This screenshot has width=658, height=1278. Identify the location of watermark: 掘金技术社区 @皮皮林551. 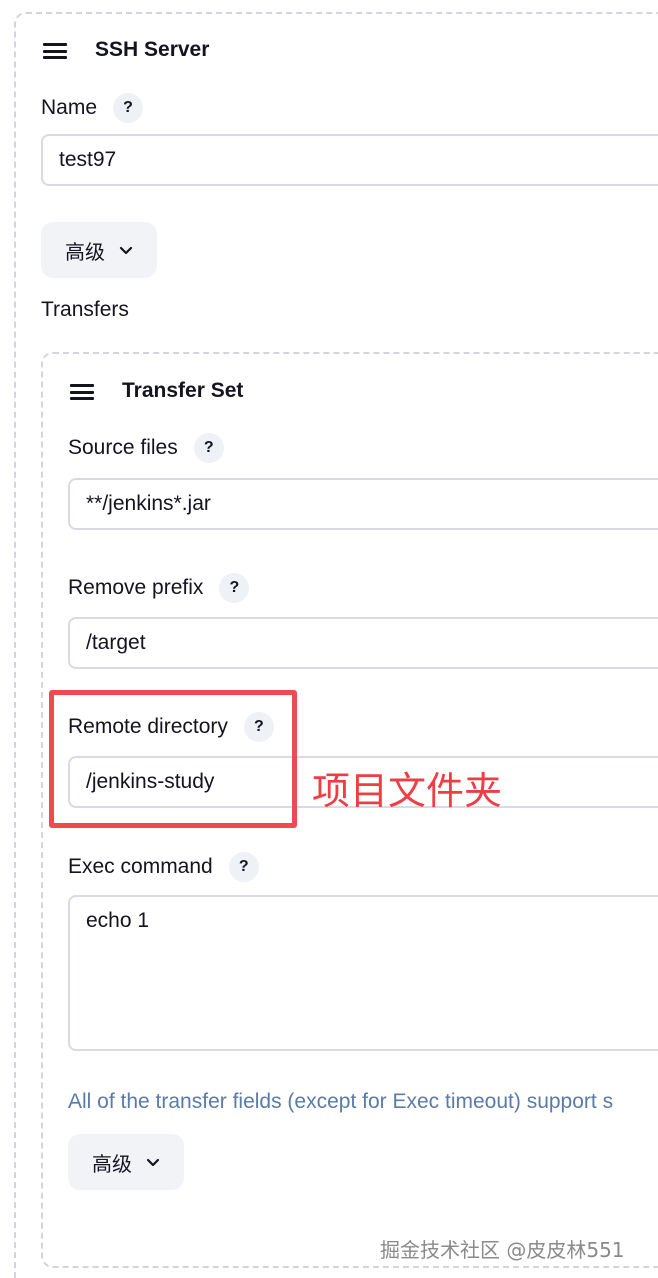
(502, 1250).